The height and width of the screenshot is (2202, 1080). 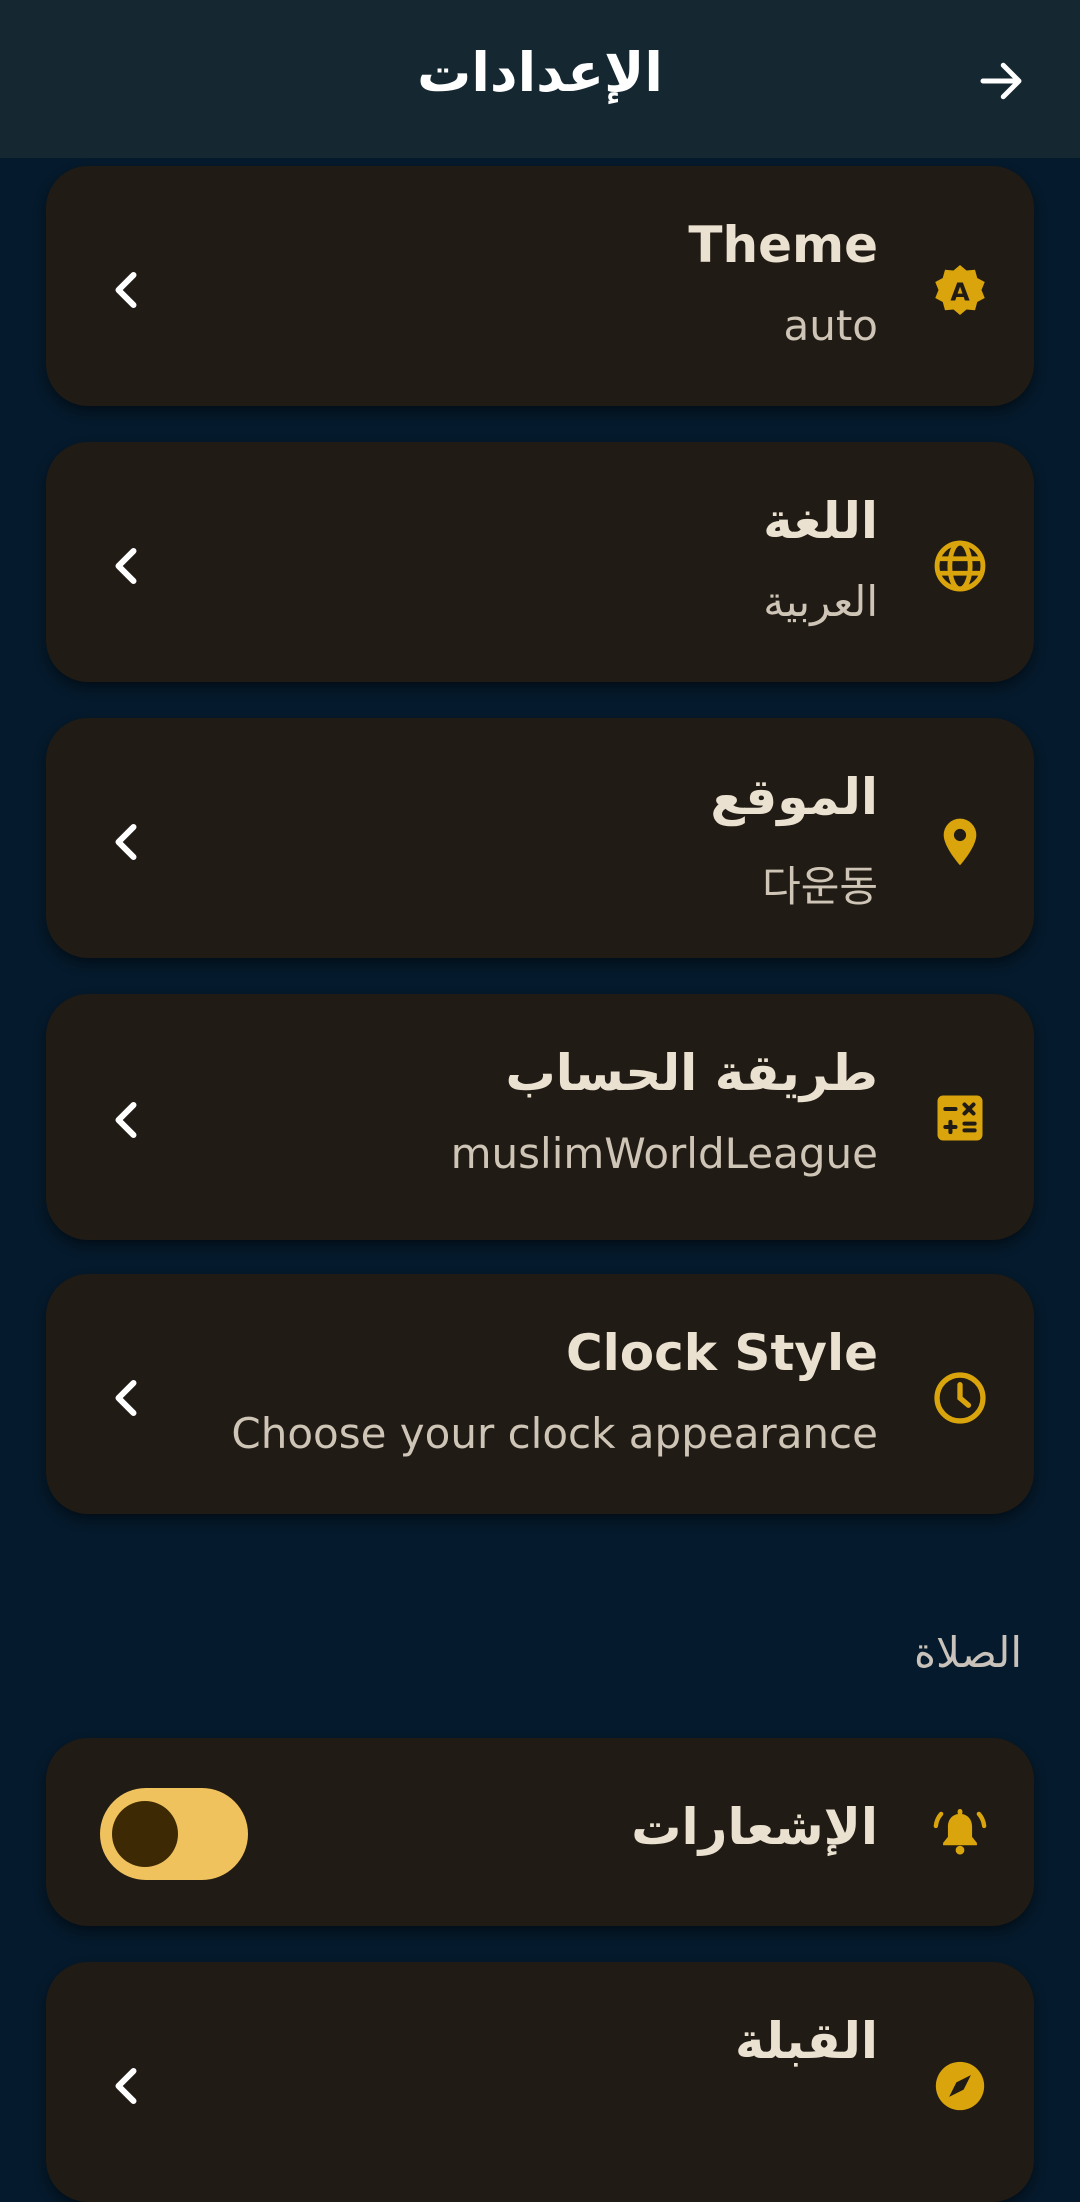 I want to click on calculator-icon, so click(x=960, y=1118).